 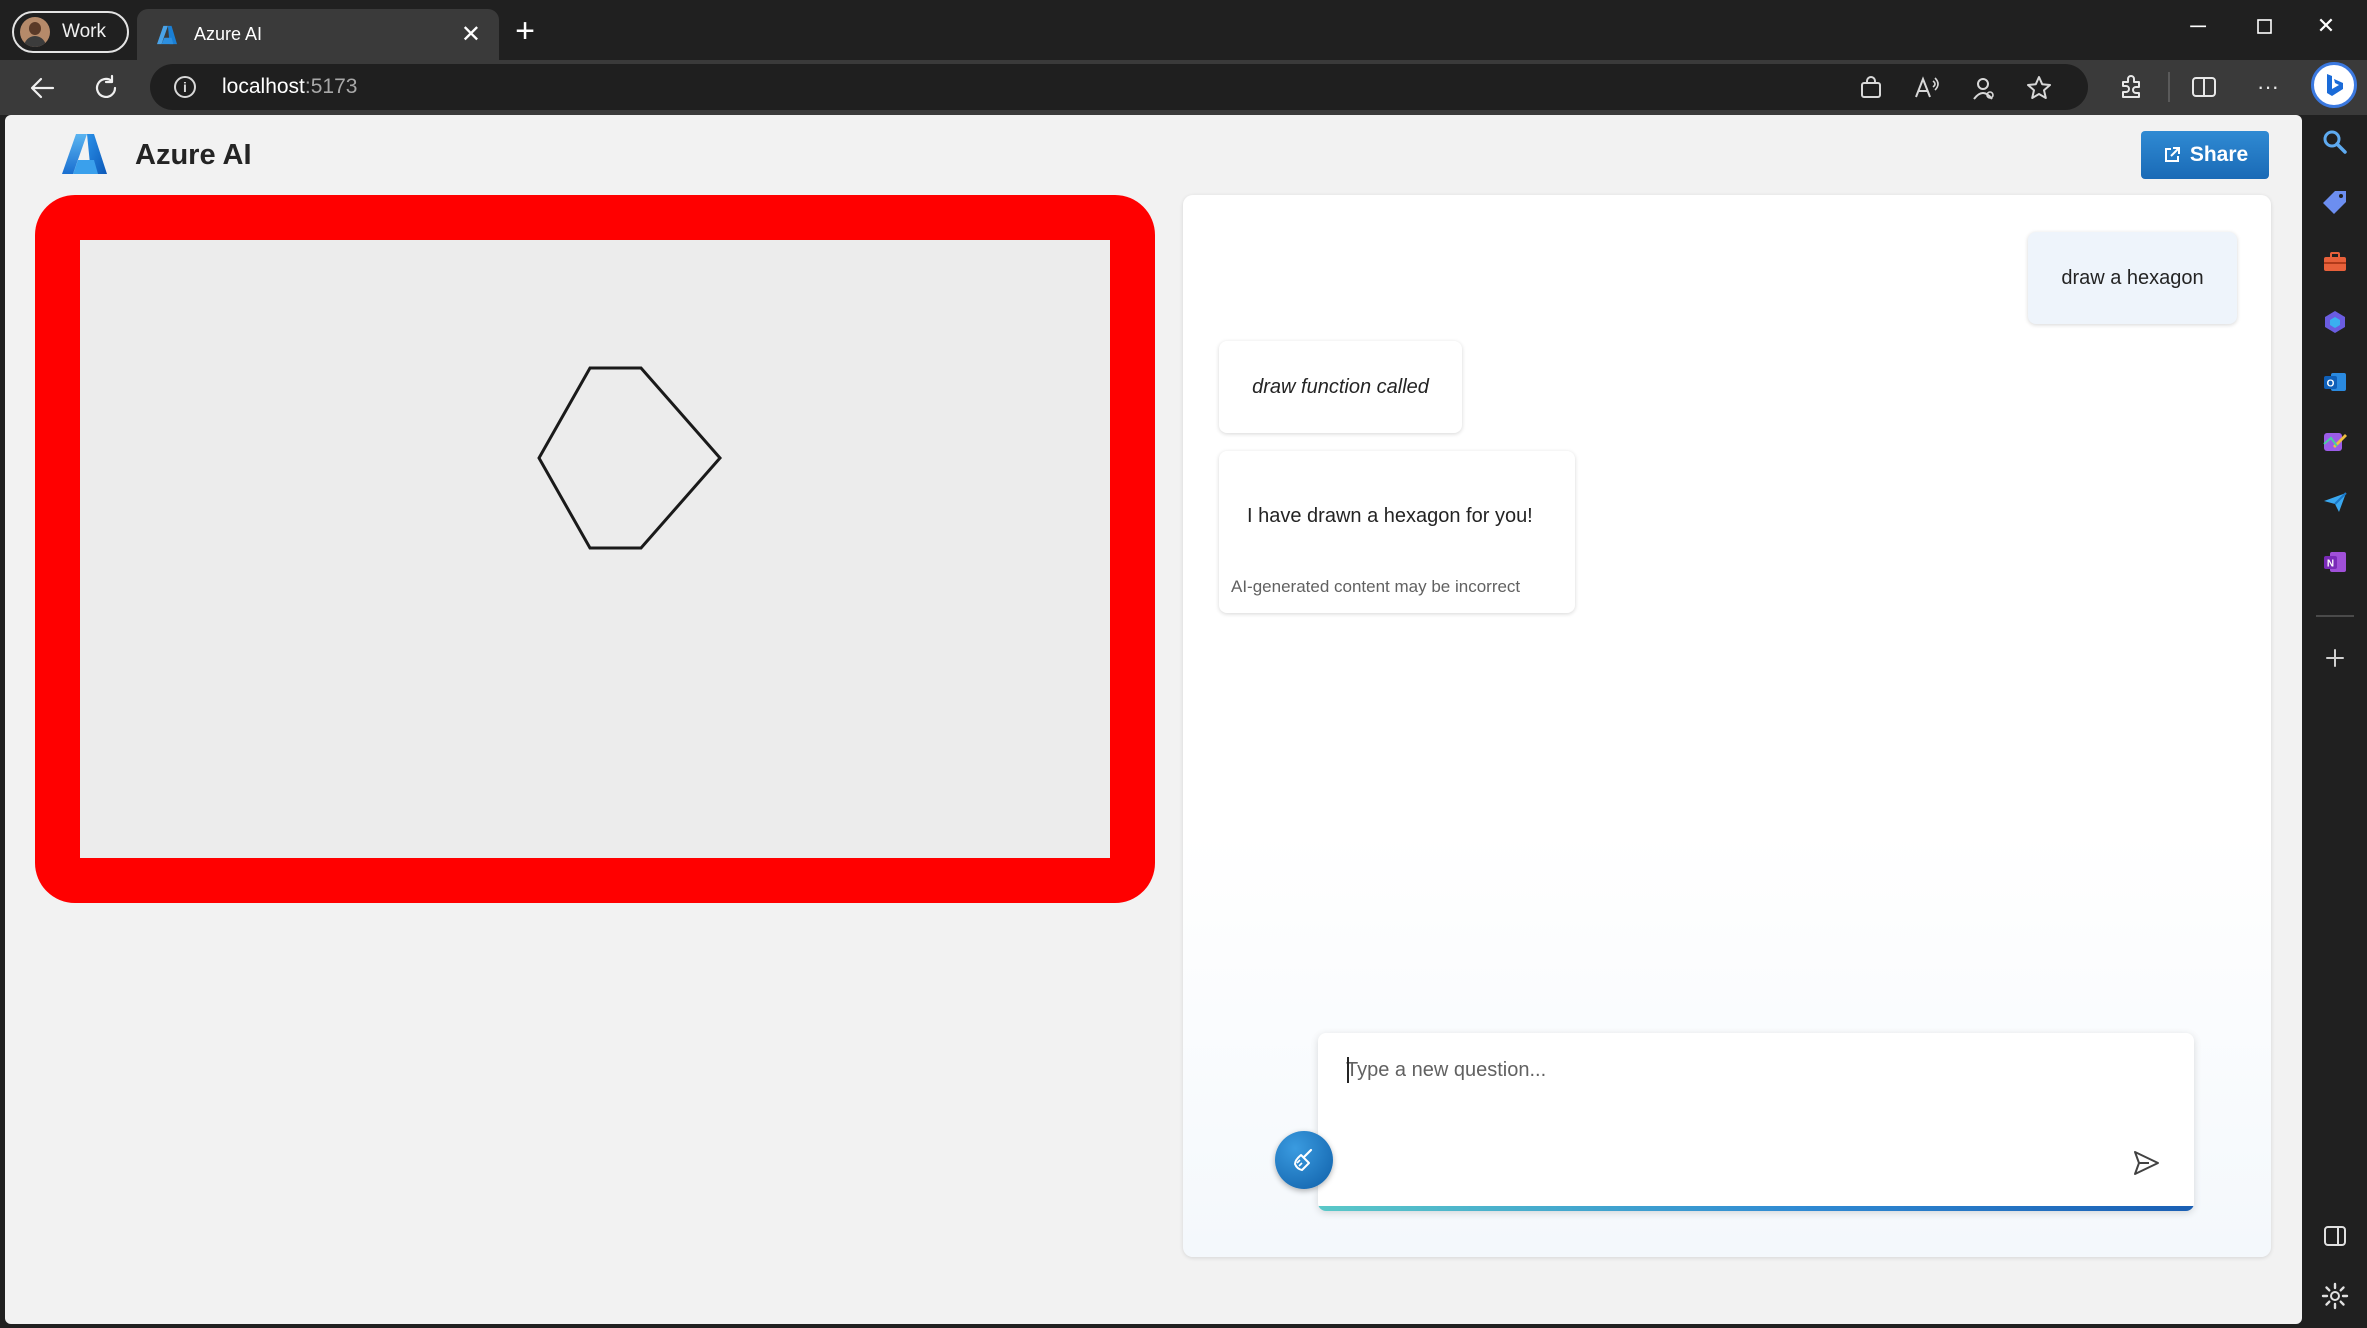 I want to click on profile-button: Work, so click(x=70, y=32).